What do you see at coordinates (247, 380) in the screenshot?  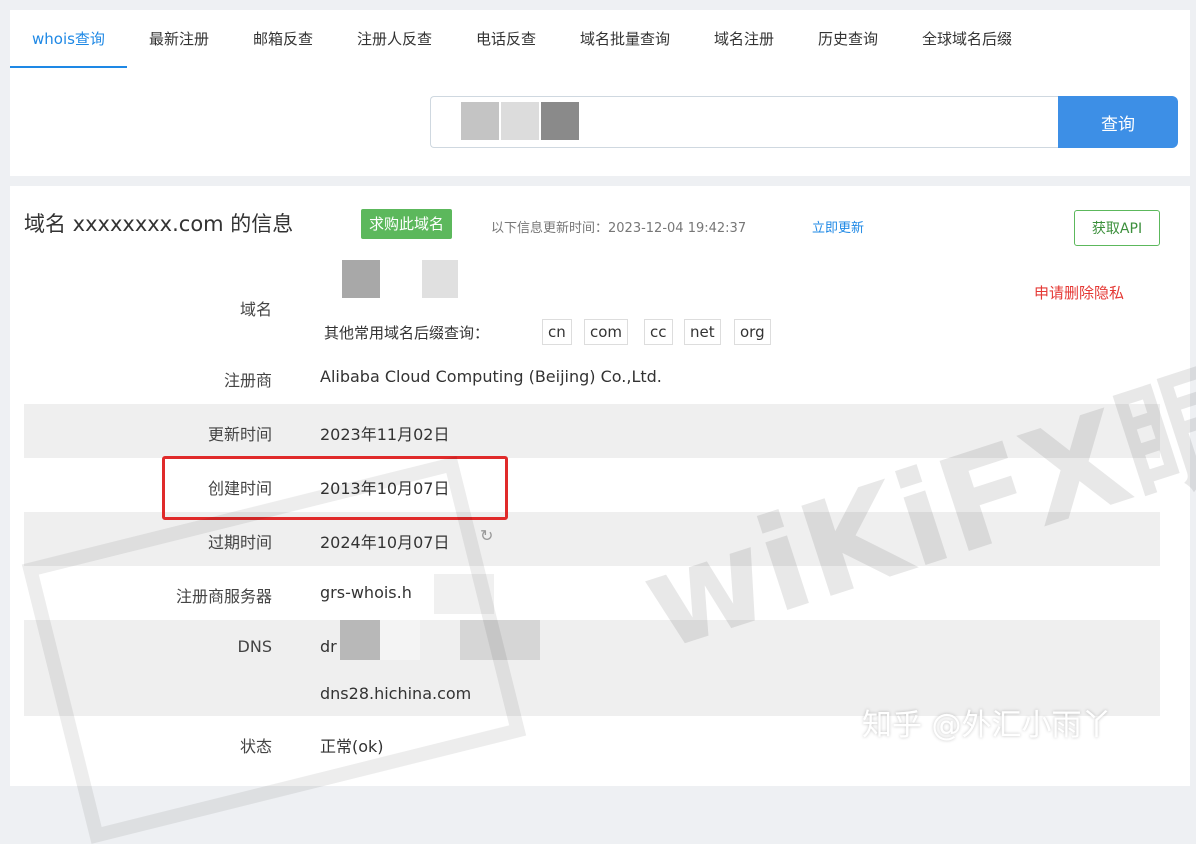 I see `registrar-label: 注册商` at bounding box center [247, 380].